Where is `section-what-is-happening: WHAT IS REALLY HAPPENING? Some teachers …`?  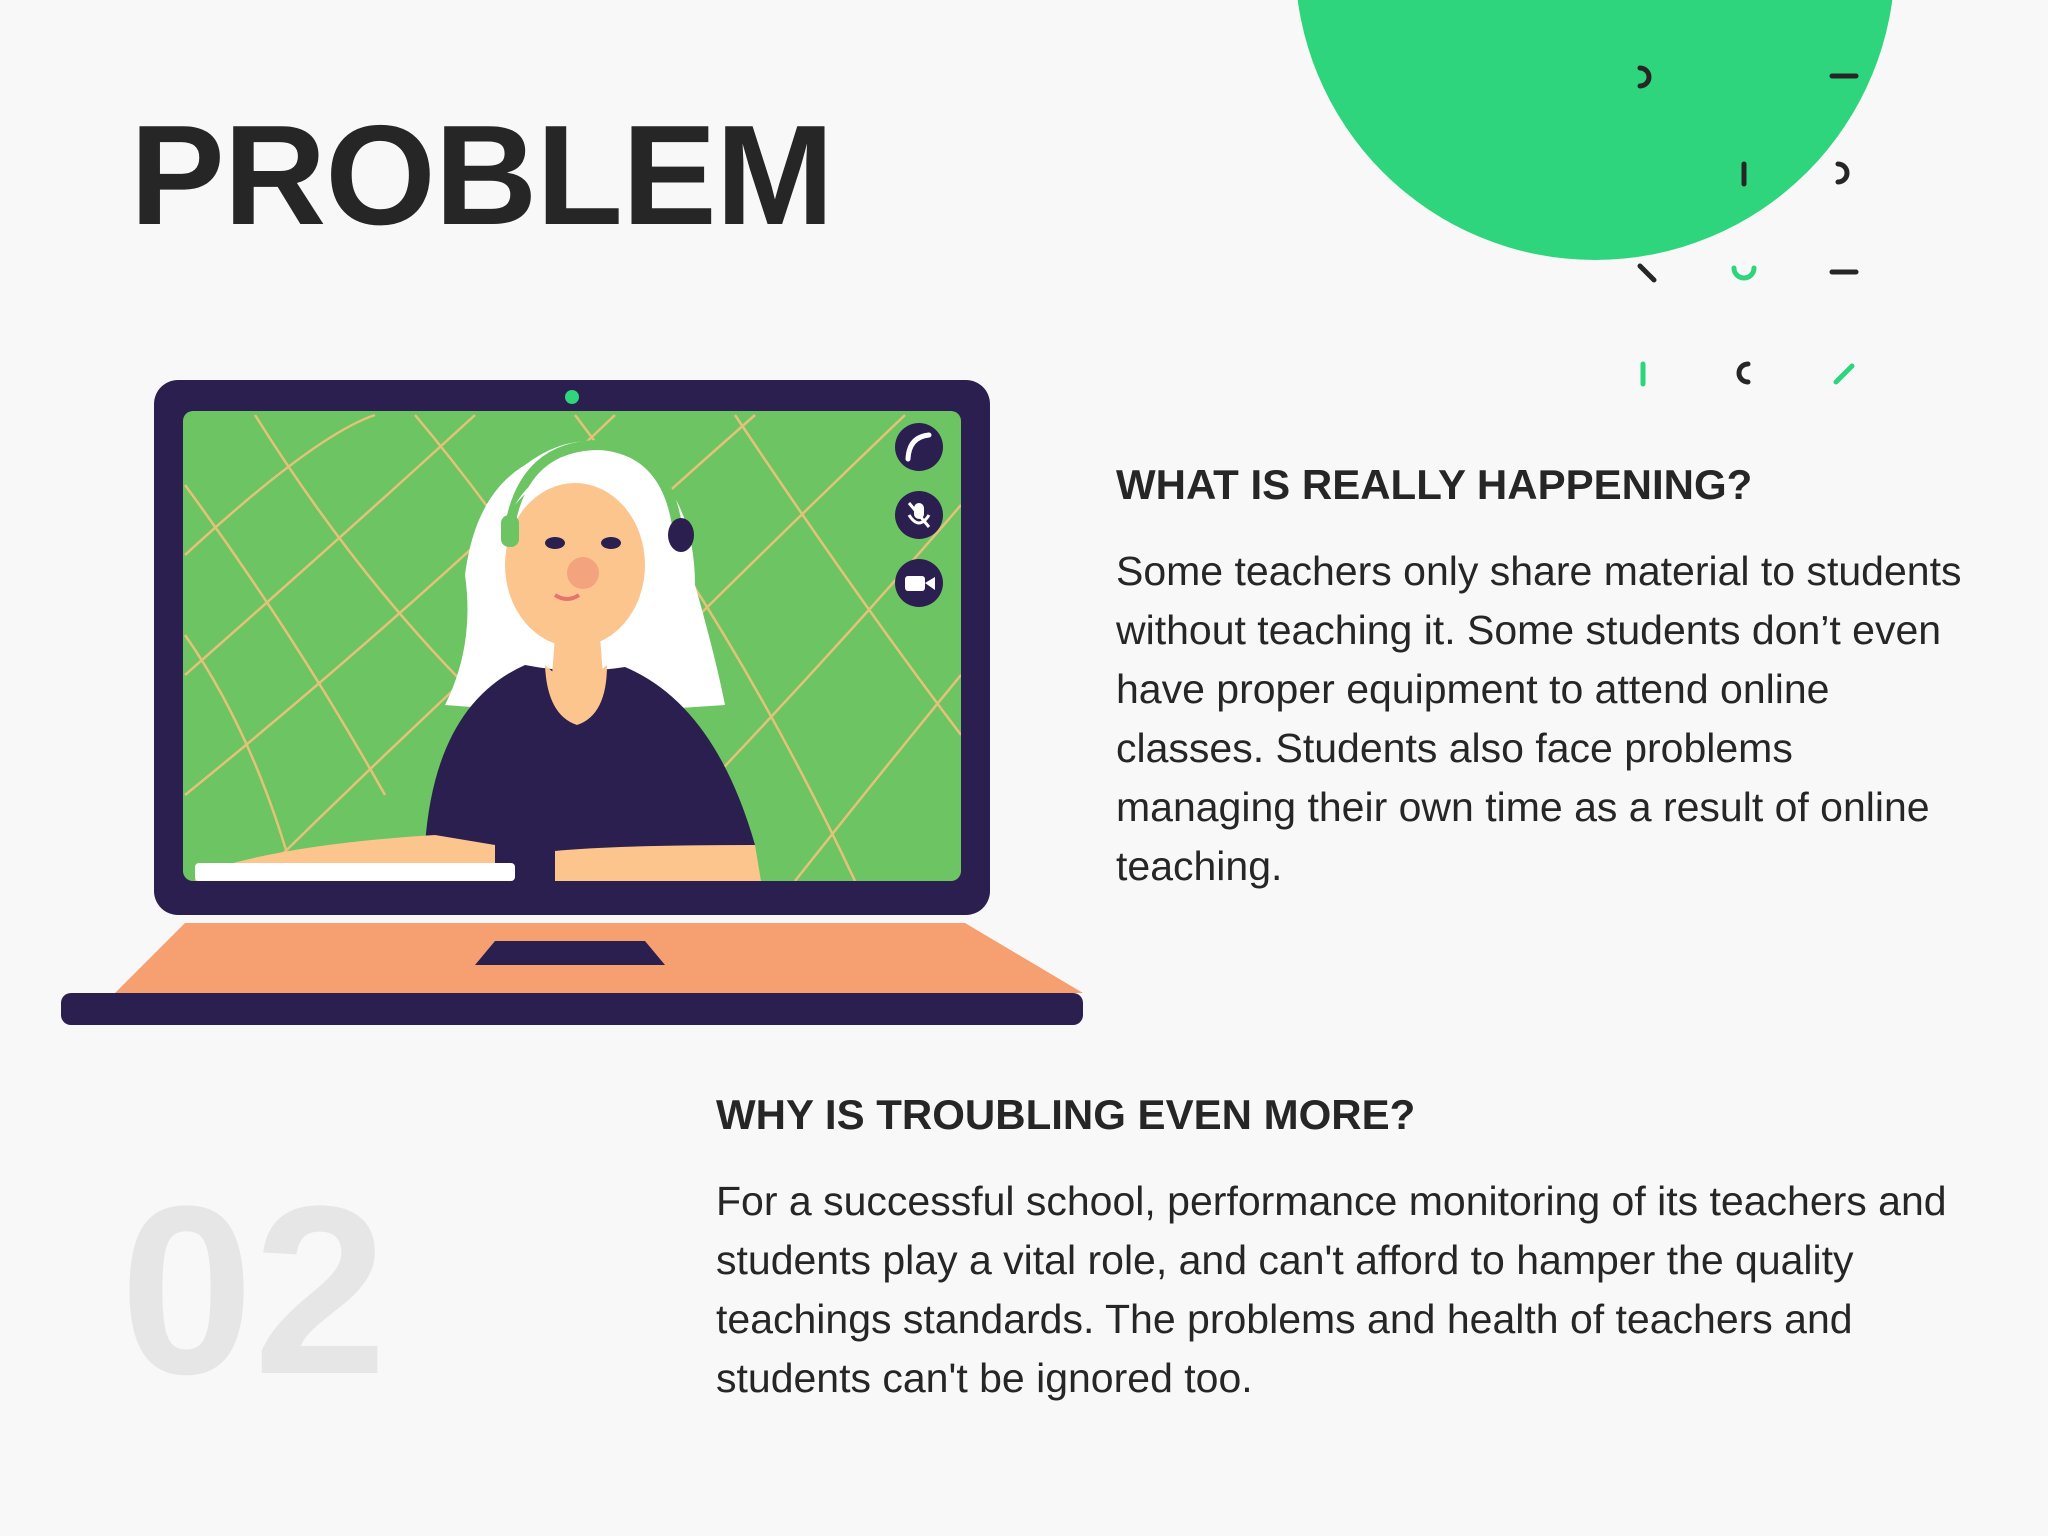
section-what-is-happening: WHAT IS REALLY HAPPENING? Some teachers … is located at coordinates (1546, 678).